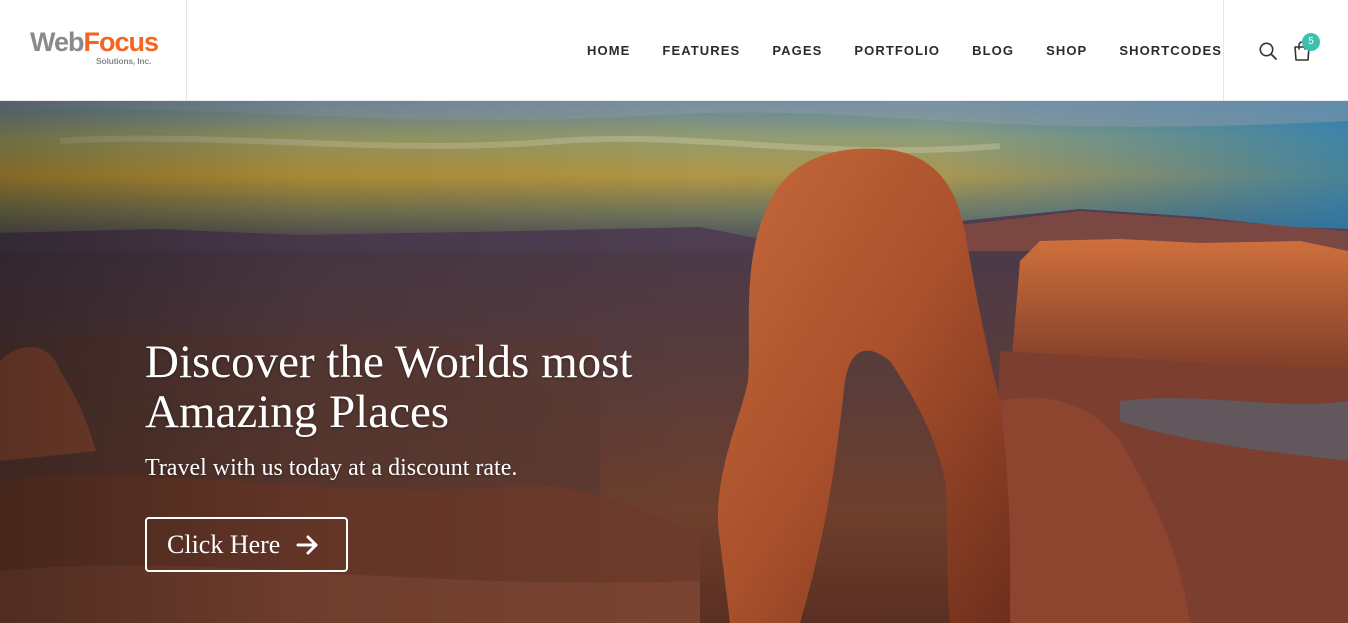 The width and height of the screenshot is (1348, 623). I want to click on nav-item-shortcodes: SHORTCODES, so click(1170, 50).